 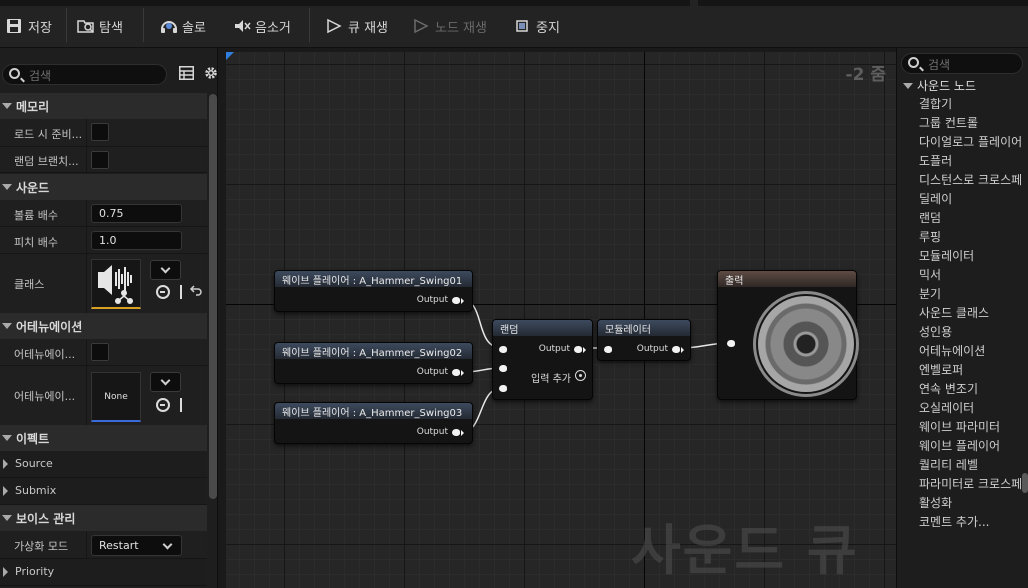 What do you see at coordinates (111, 28) in the screenshot?
I see `browse-label: 탐색` at bounding box center [111, 28].